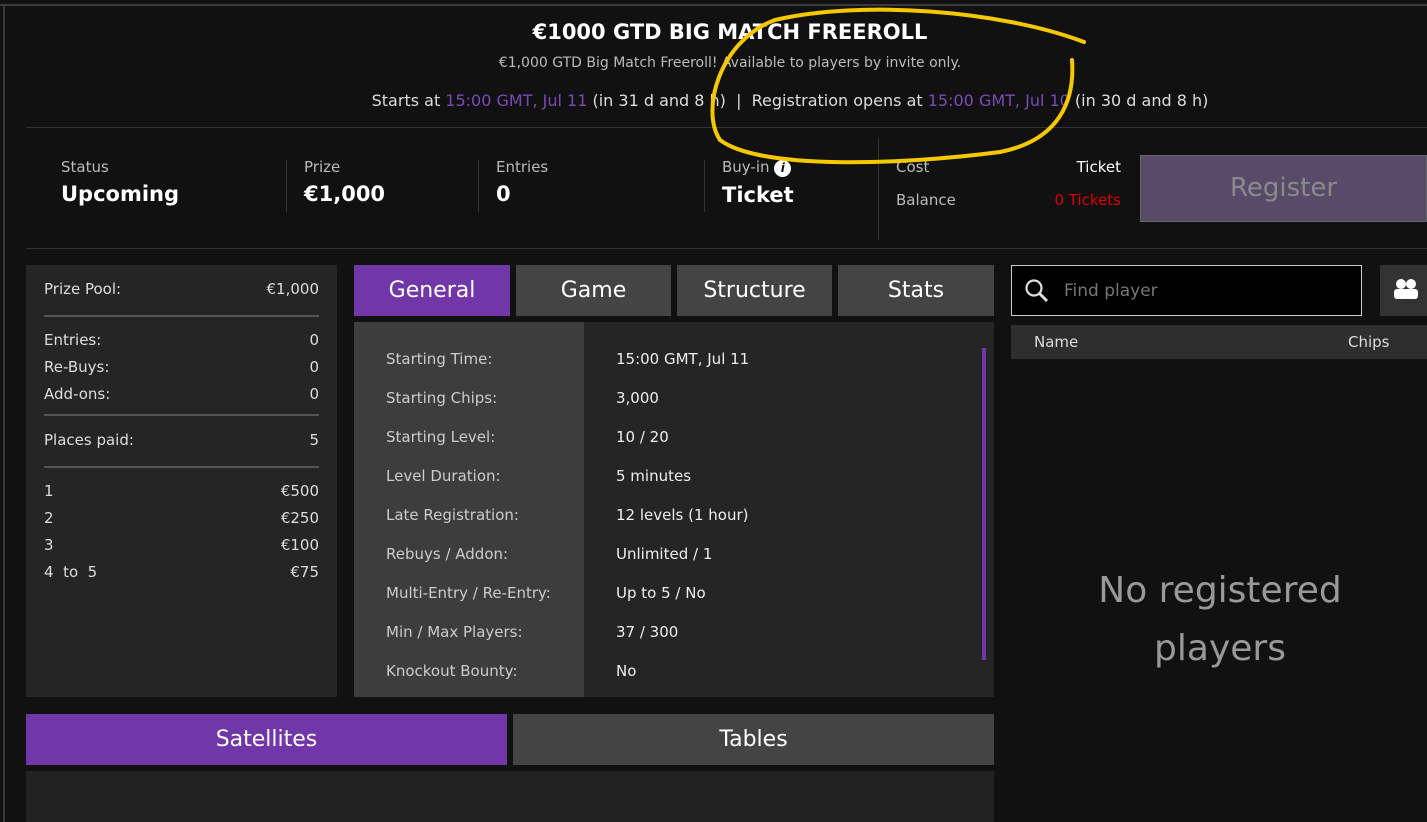 The image size is (1427, 822). I want to click on window-top-border, so click(713, 5).